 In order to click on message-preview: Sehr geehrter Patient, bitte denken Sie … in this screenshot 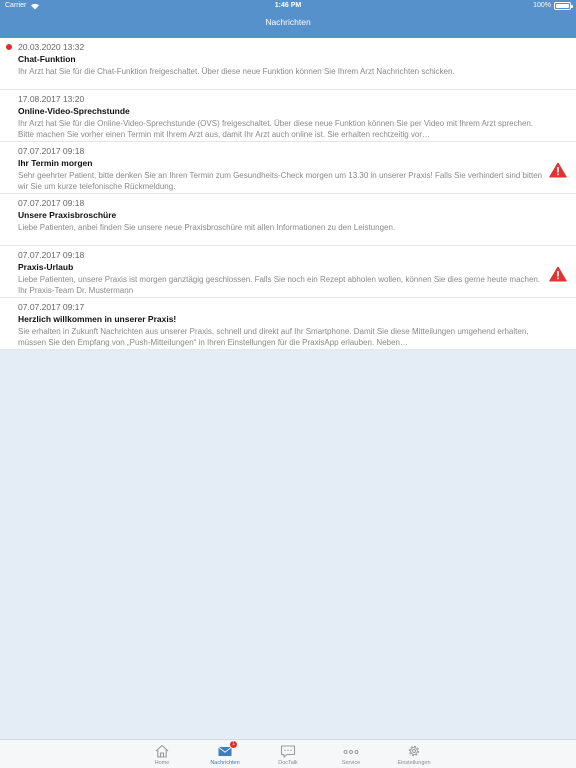, I will do `click(280, 181)`.